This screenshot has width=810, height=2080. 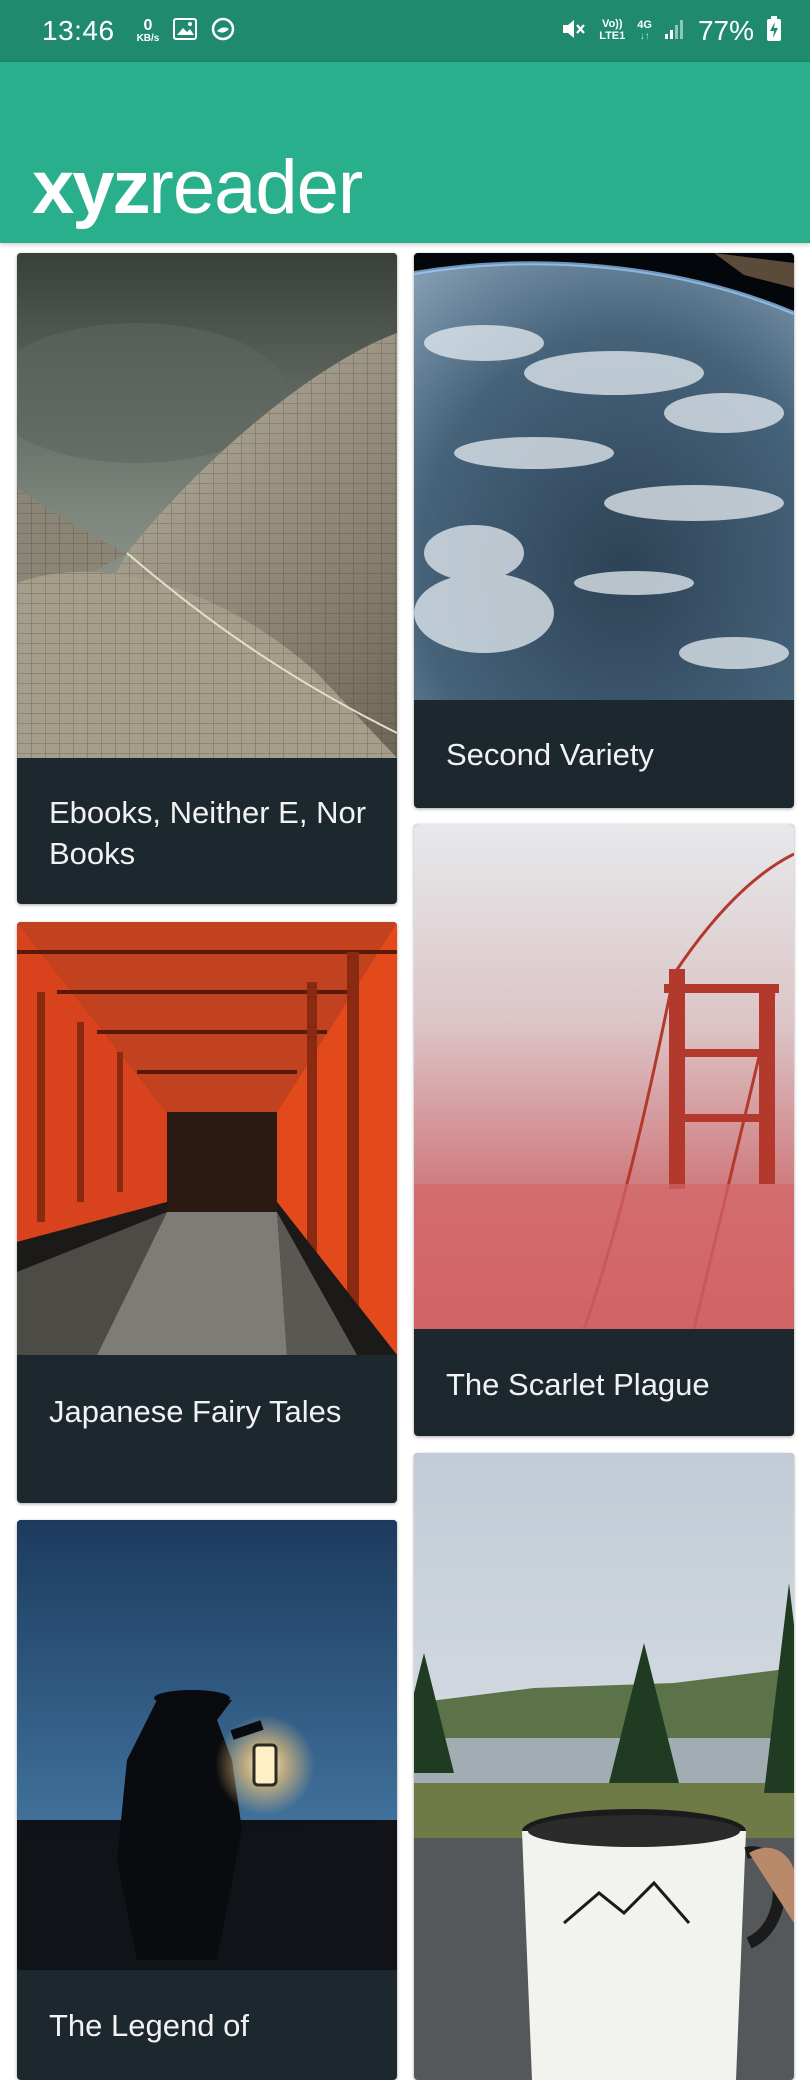 I want to click on network-type-indicator: 4G ↓↑, so click(x=644, y=30).